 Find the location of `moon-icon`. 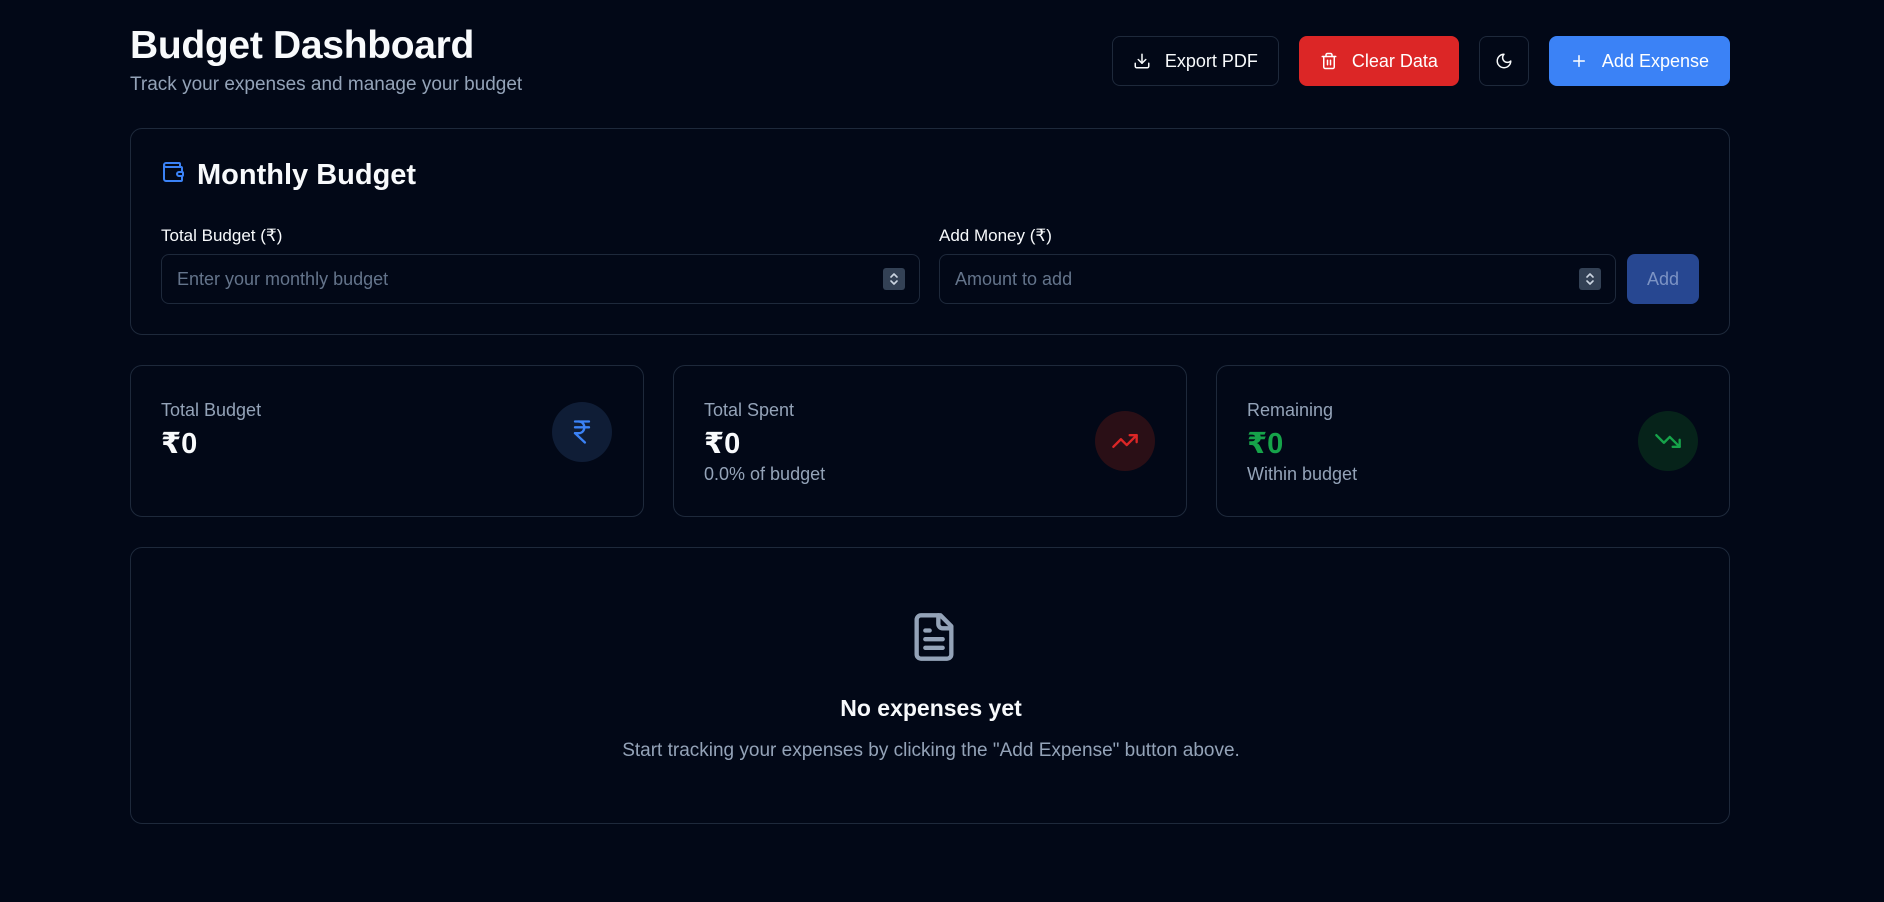

moon-icon is located at coordinates (1504, 61).